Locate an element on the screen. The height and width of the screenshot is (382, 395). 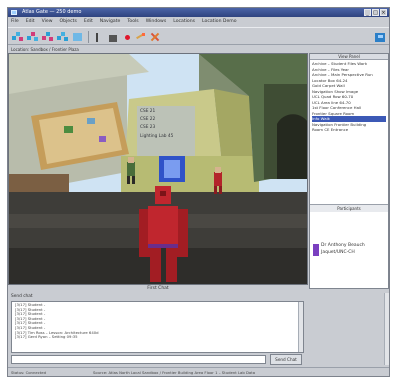
toolbar is located at coordinates (198, 36).